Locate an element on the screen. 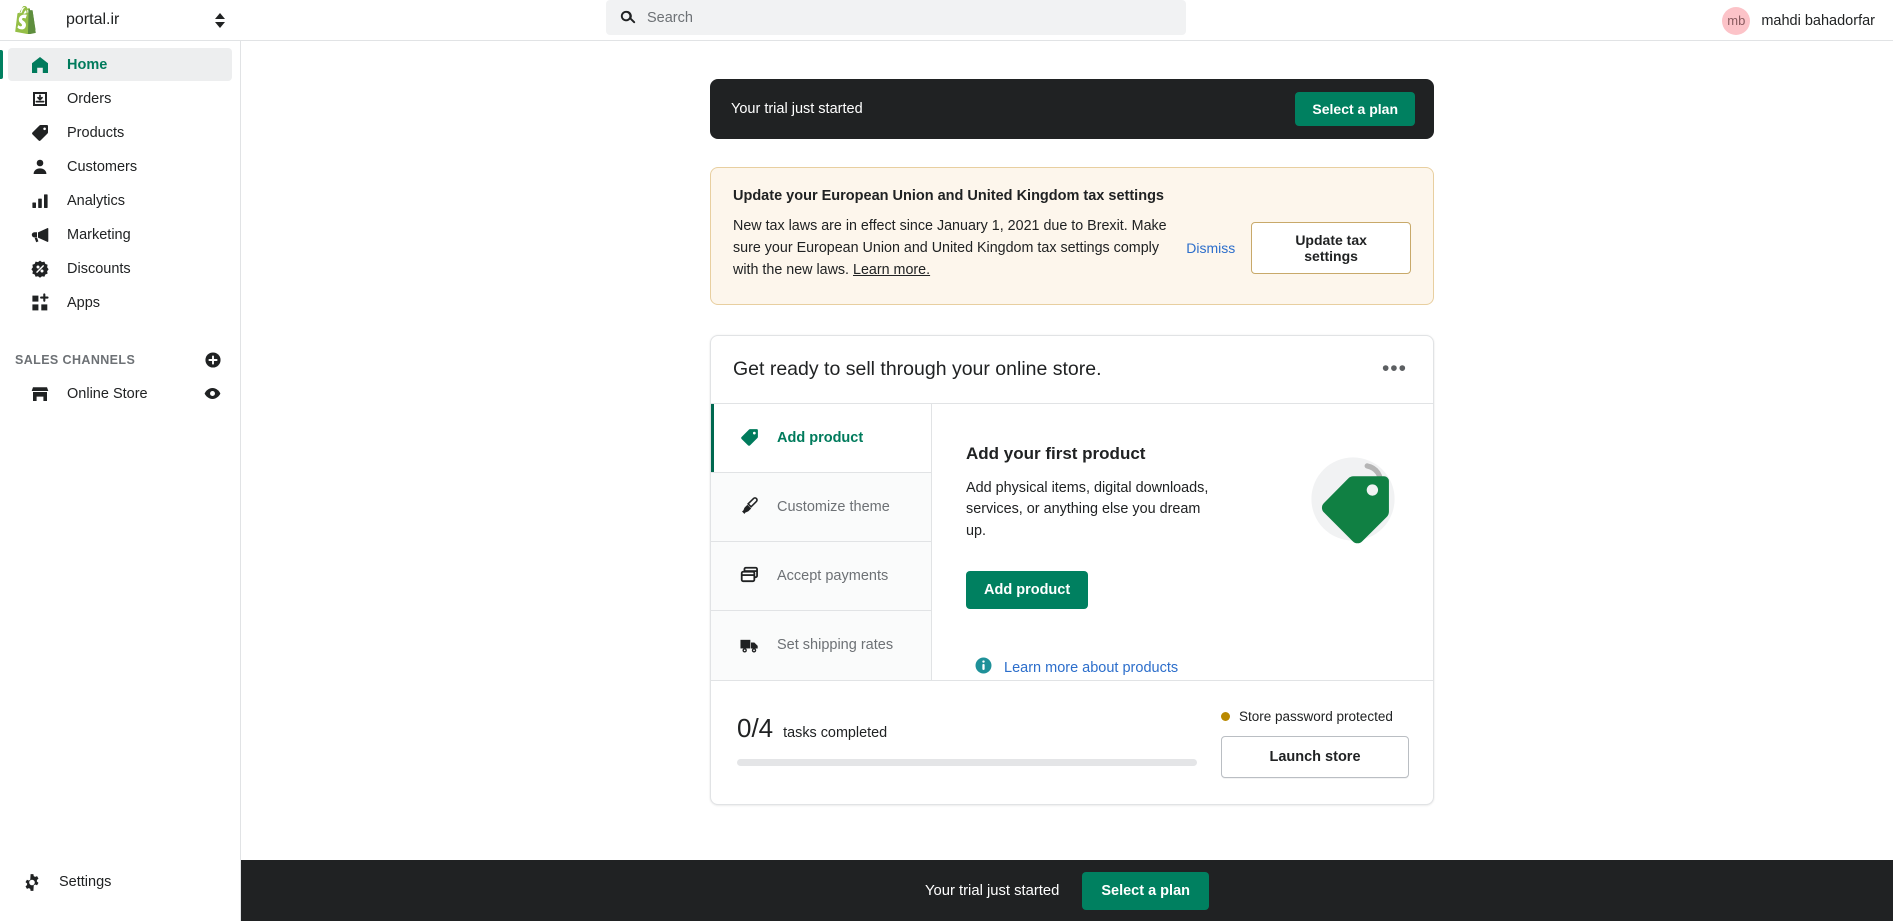 This screenshot has height=921, width=1893. sidebar-item-label: Orders is located at coordinates (89, 98).